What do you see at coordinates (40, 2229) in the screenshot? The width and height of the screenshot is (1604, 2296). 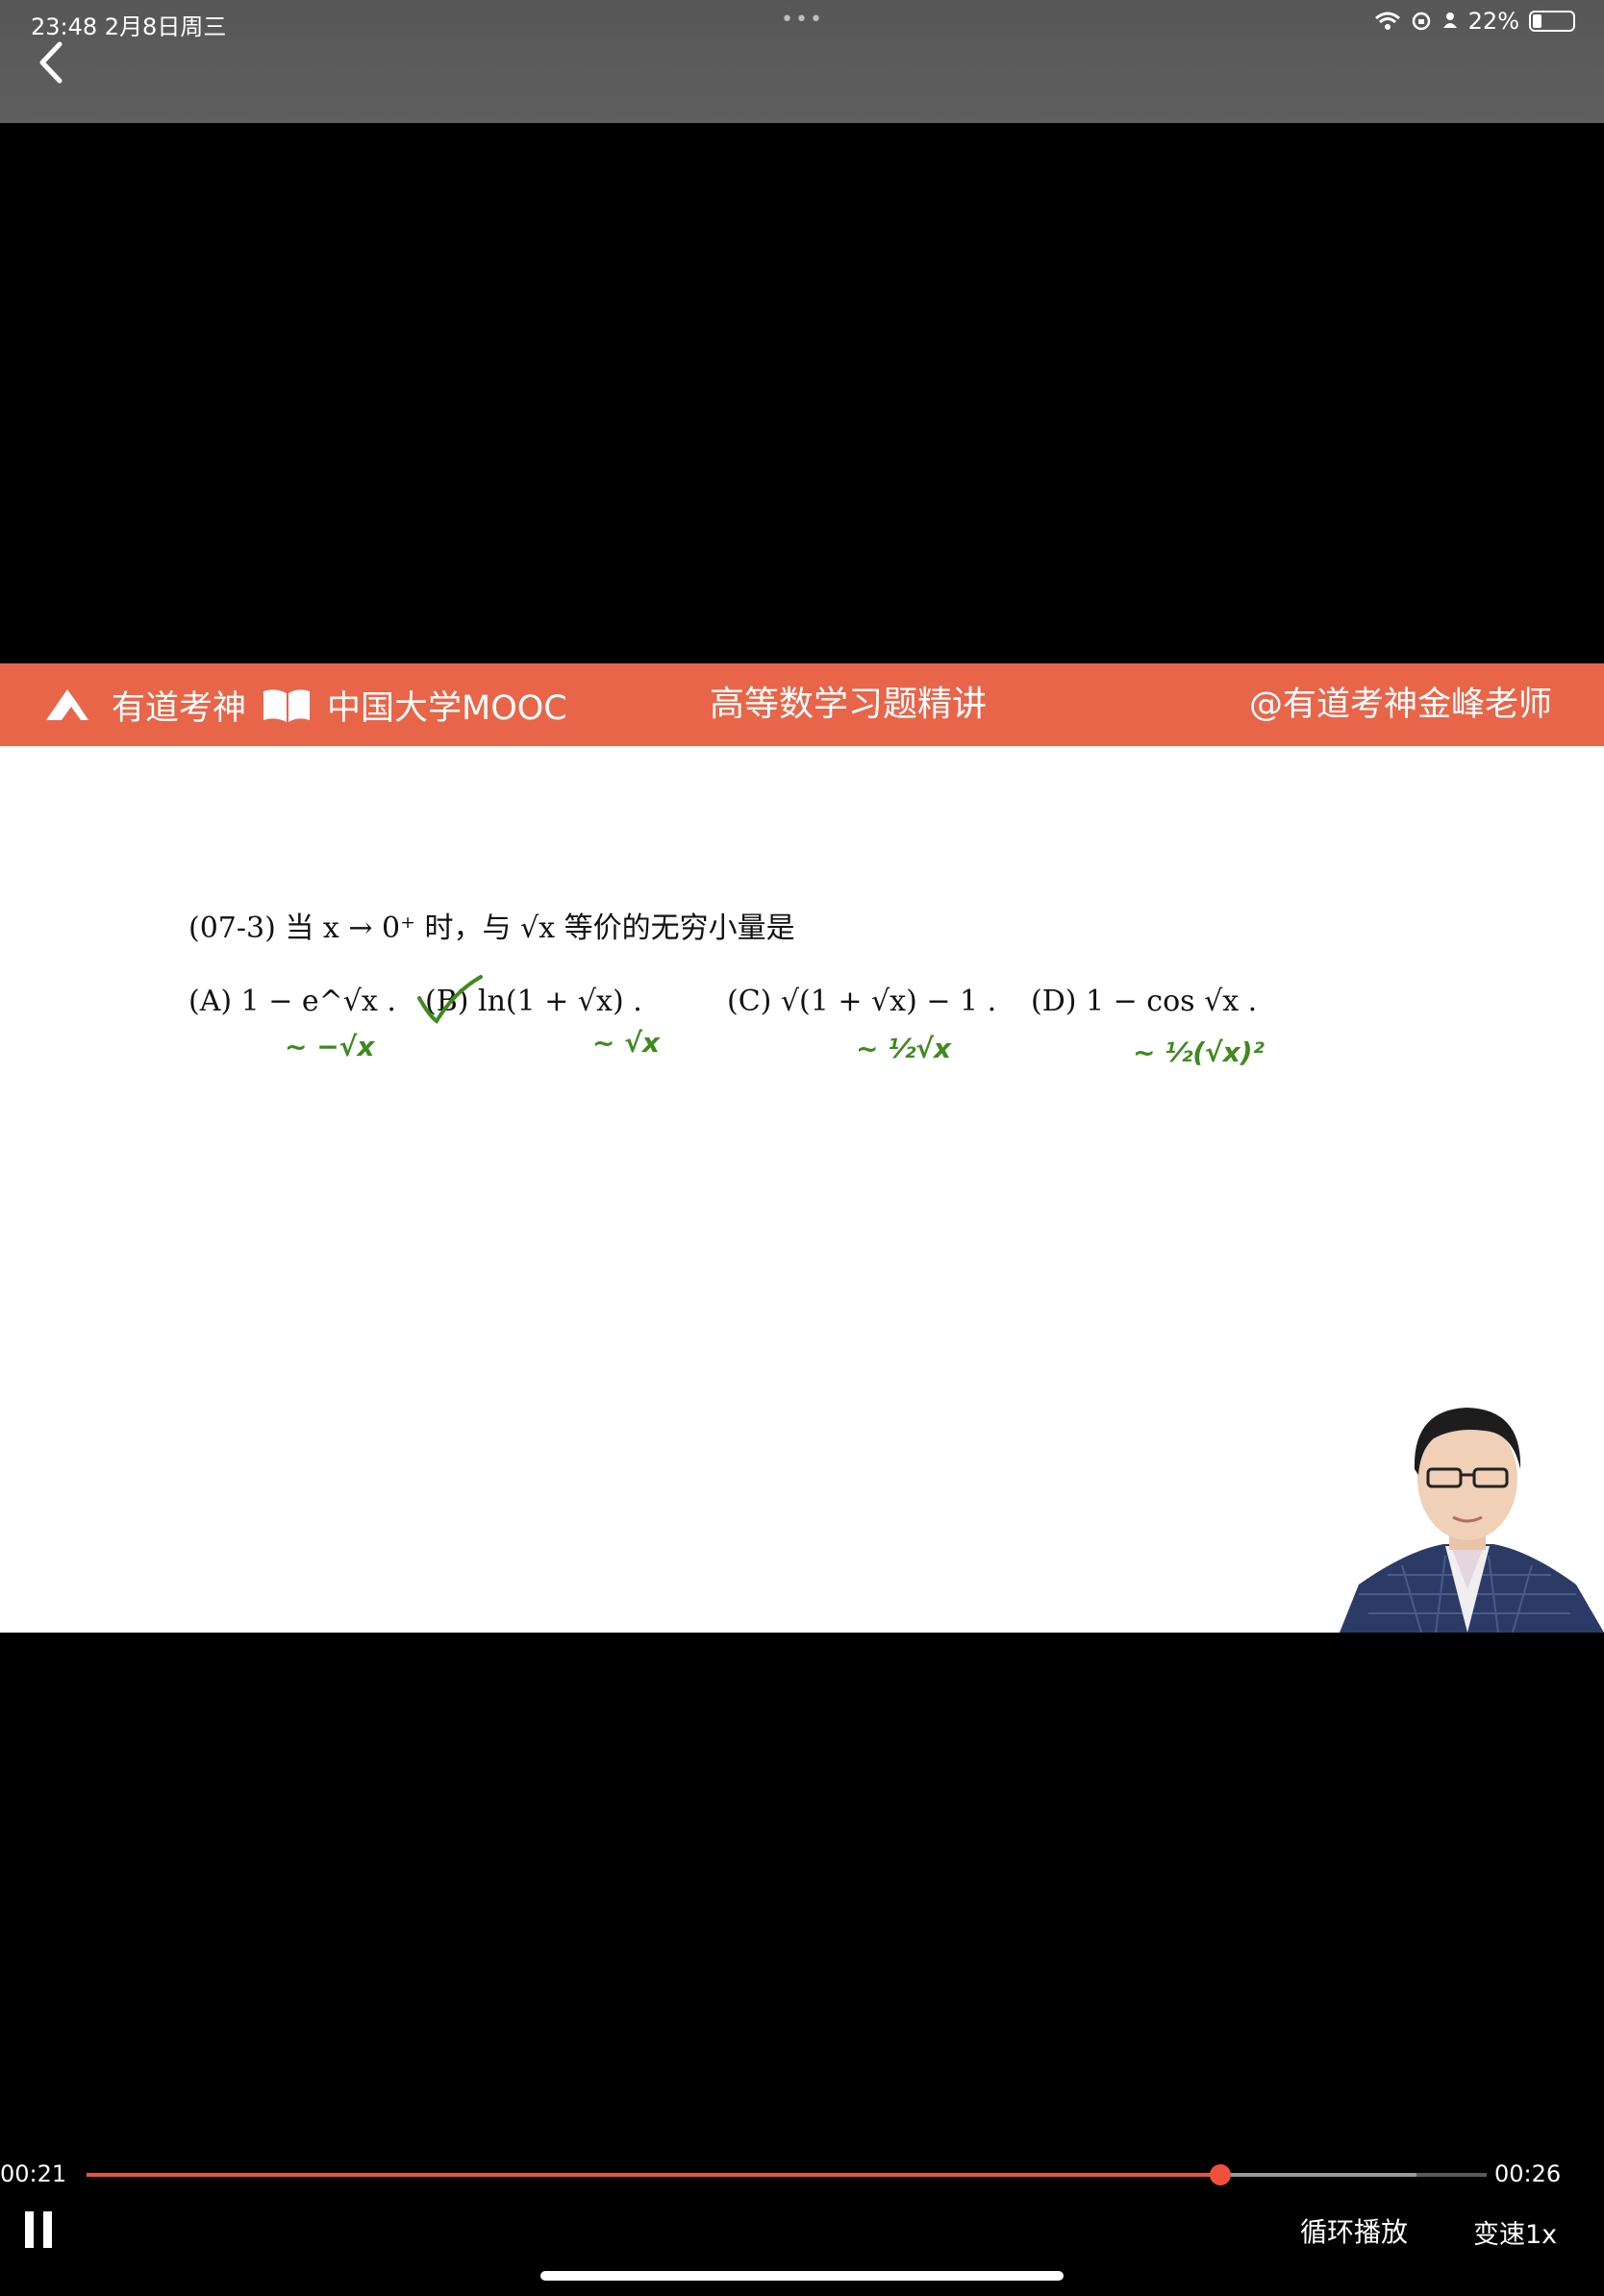 I see `pause-button` at bounding box center [40, 2229].